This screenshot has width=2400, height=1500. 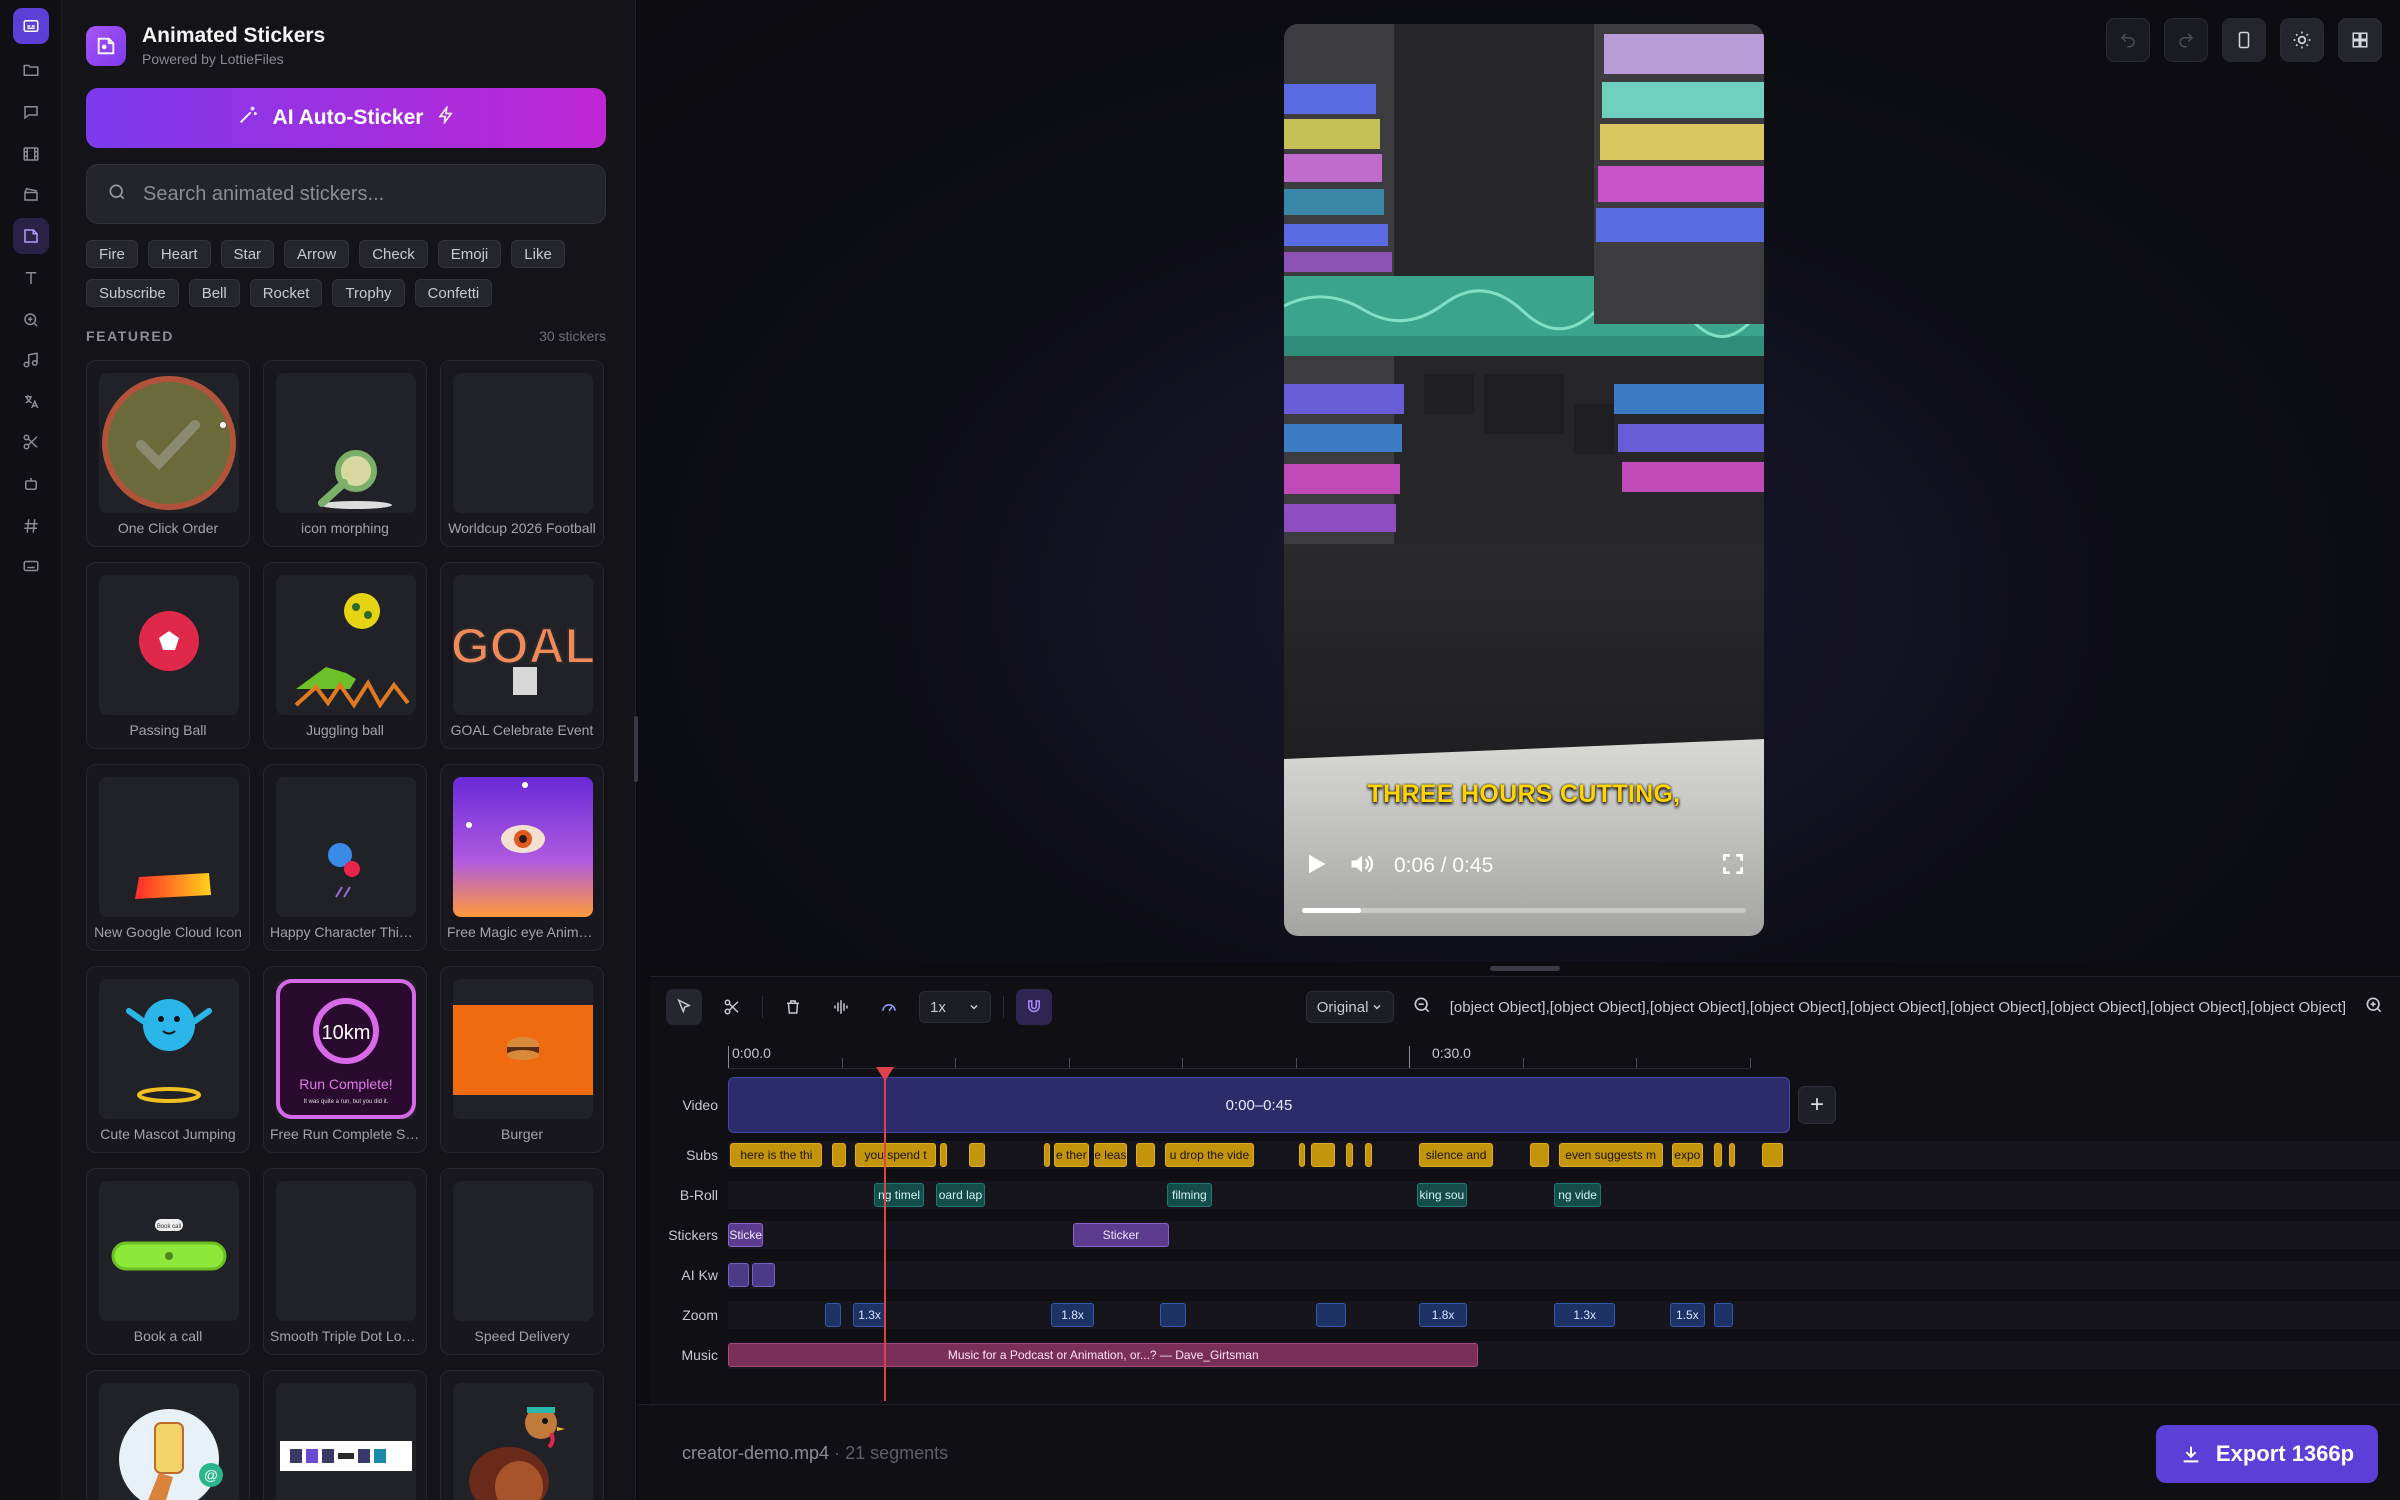 I want to click on rail-button-chat, so click(x=31, y=112).